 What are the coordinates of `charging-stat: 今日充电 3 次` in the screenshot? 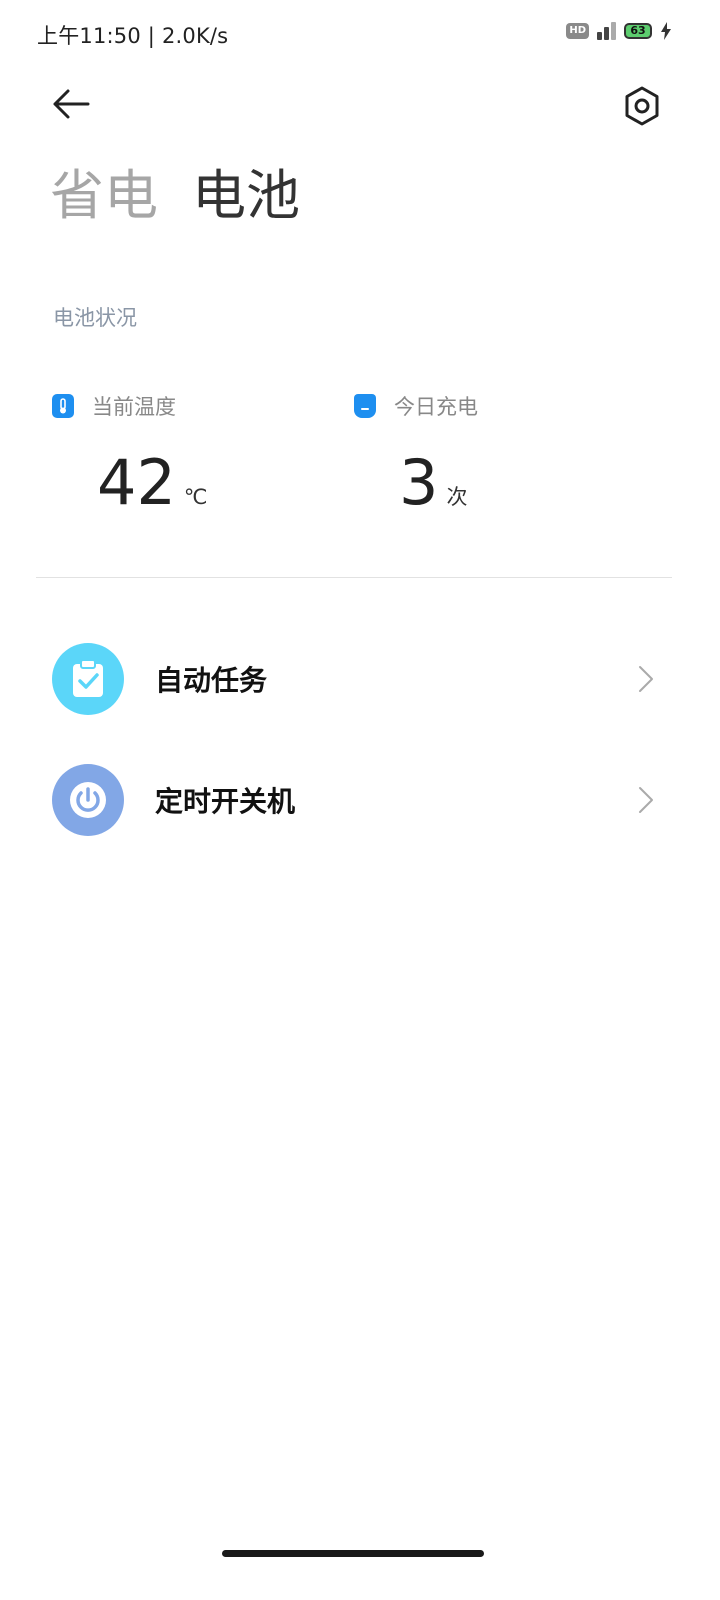 It's located at (416, 453).